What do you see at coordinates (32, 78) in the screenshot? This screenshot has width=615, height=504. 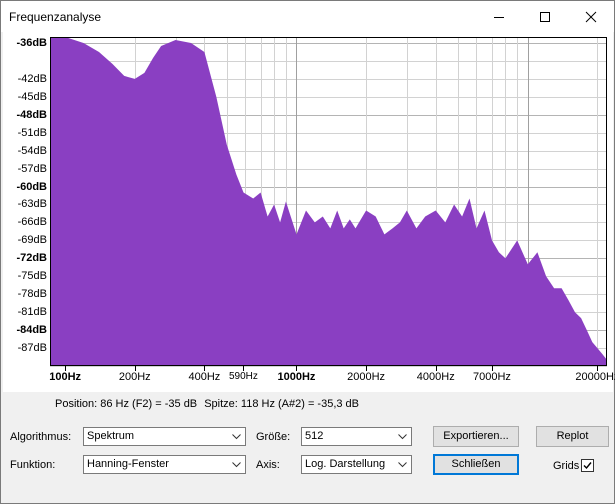 I see `y-tick-label: -42dB` at bounding box center [32, 78].